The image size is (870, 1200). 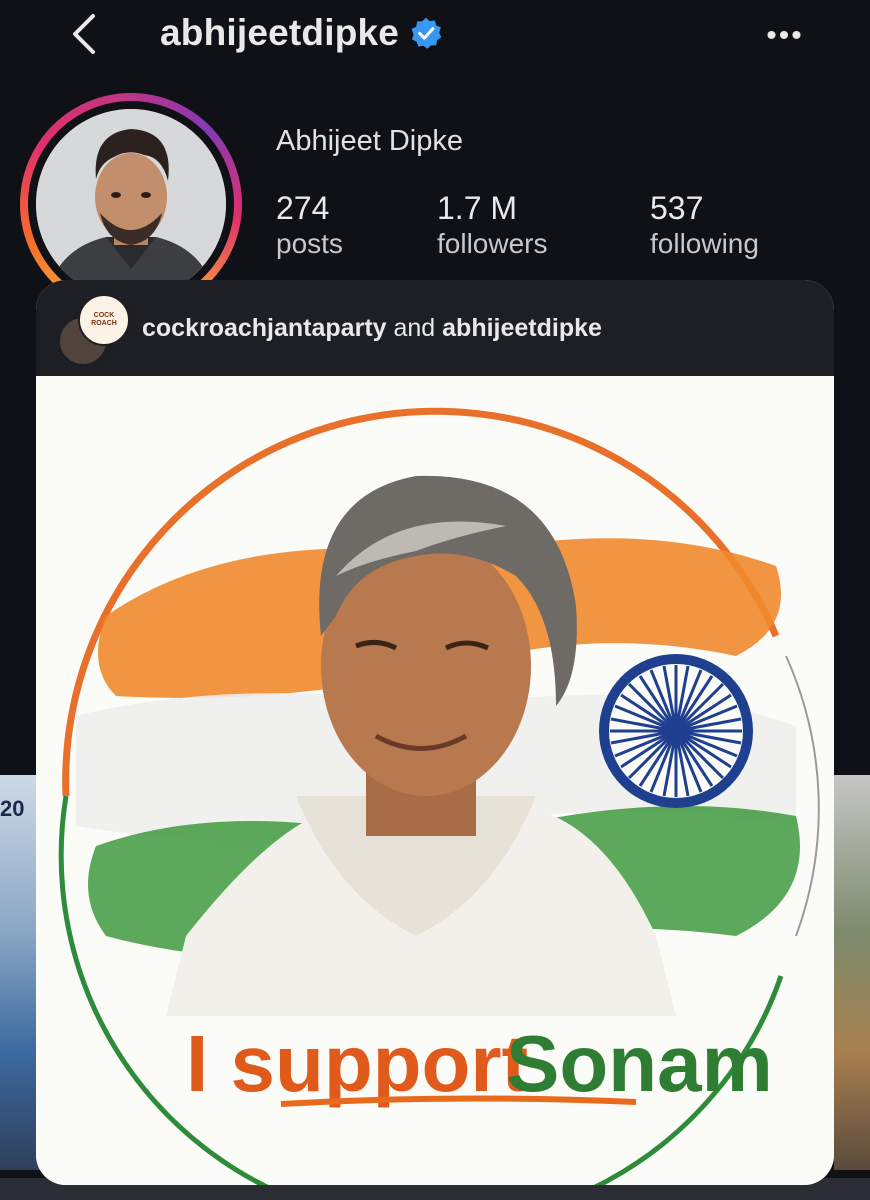 I want to click on collab-partner-link: abhijeetdipke, so click(x=522, y=328).